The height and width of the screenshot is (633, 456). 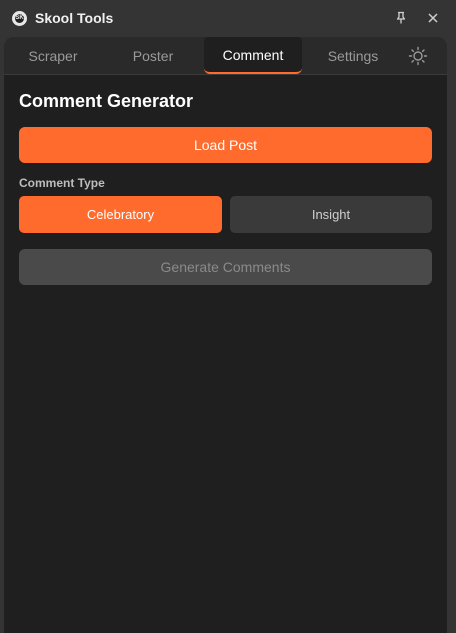 I want to click on pin-button, so click(x=401, y=18).